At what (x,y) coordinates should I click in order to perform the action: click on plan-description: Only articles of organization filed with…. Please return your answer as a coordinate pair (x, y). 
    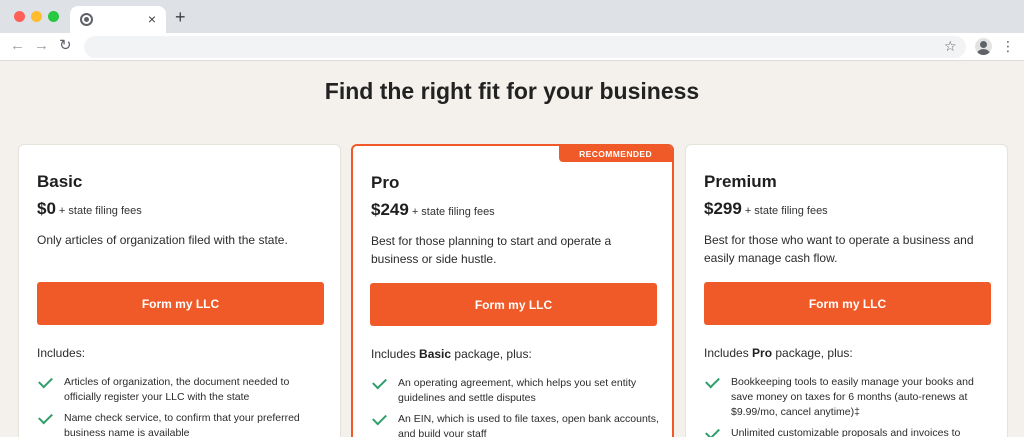
    Looking at the image, I should click on (162, 240).